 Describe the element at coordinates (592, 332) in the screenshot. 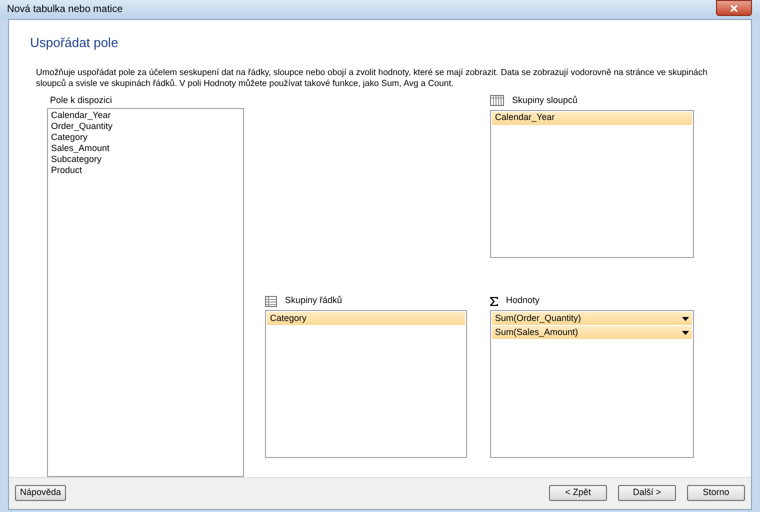

I see `group-item: Sum(Sales_Amount)` at that location.